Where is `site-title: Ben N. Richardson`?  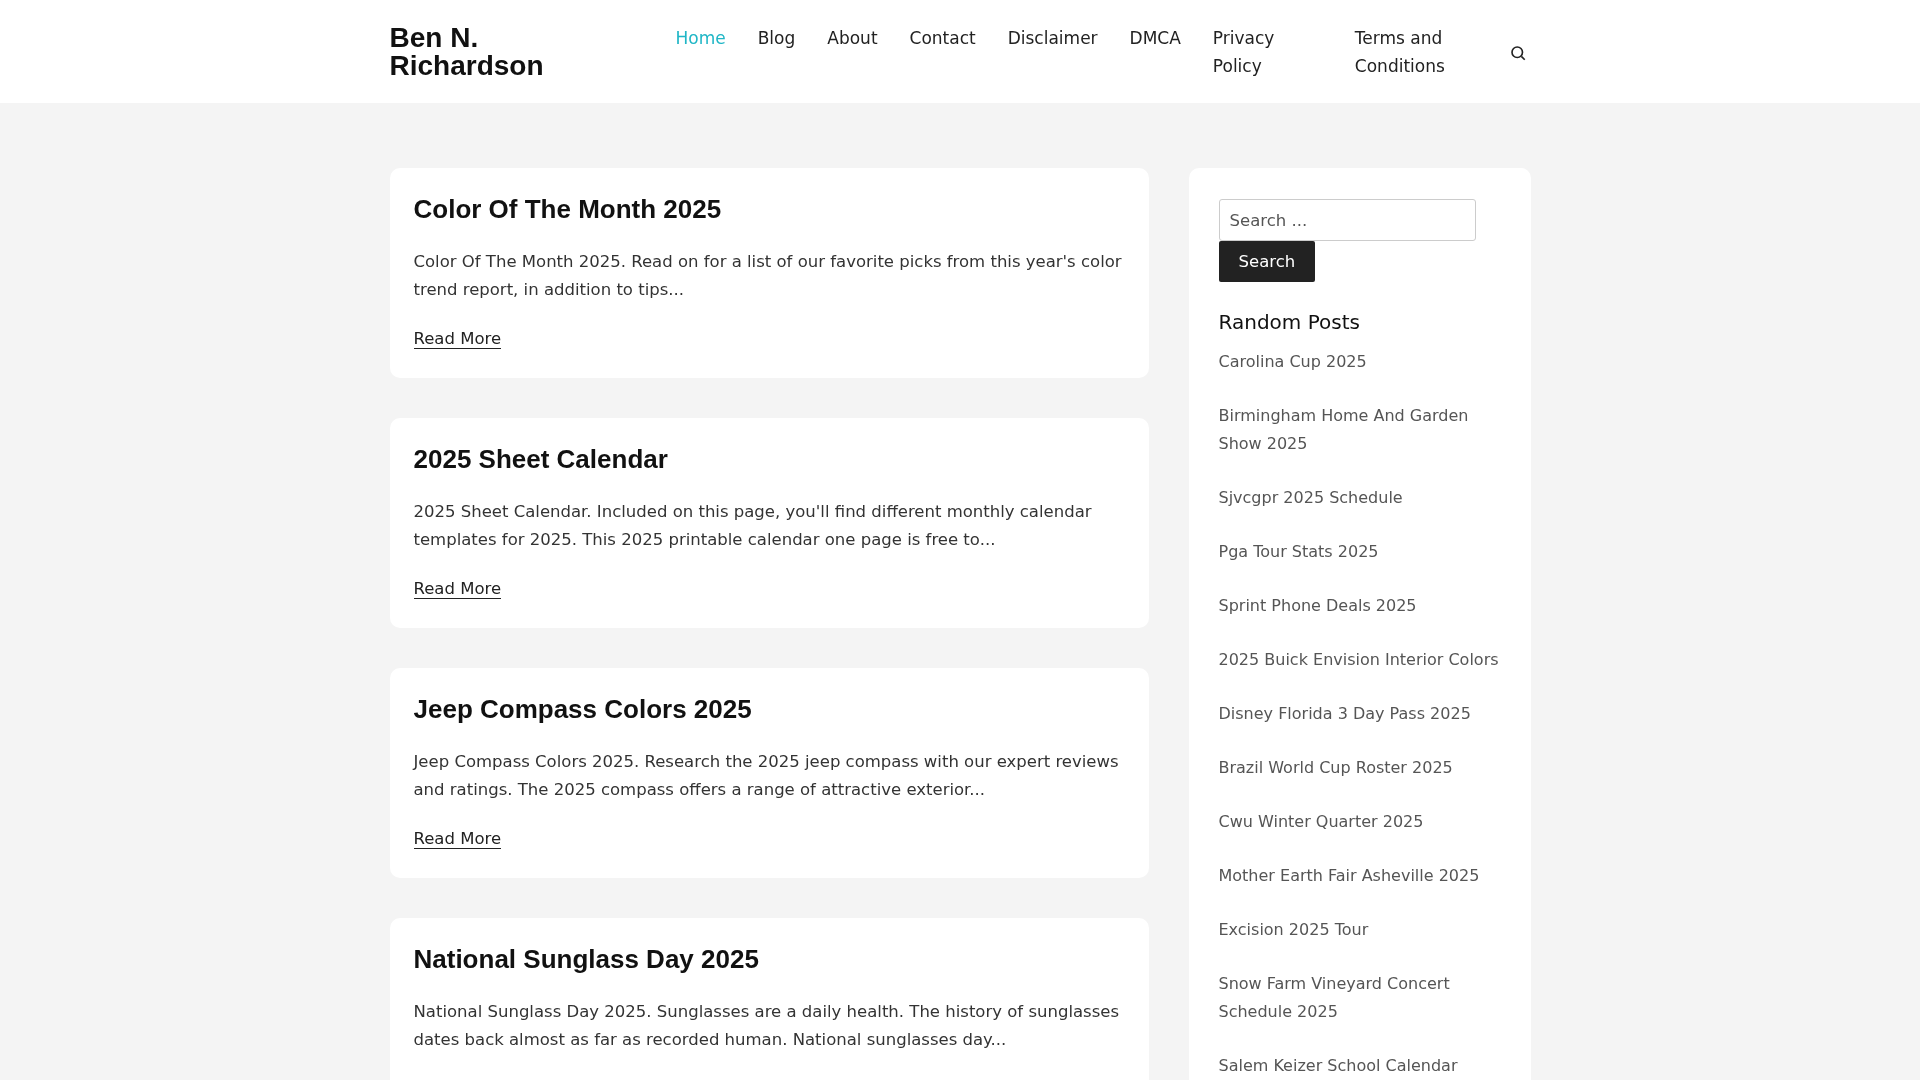
site-title: Ben N. Richardson is located at coordinates (487, 52).